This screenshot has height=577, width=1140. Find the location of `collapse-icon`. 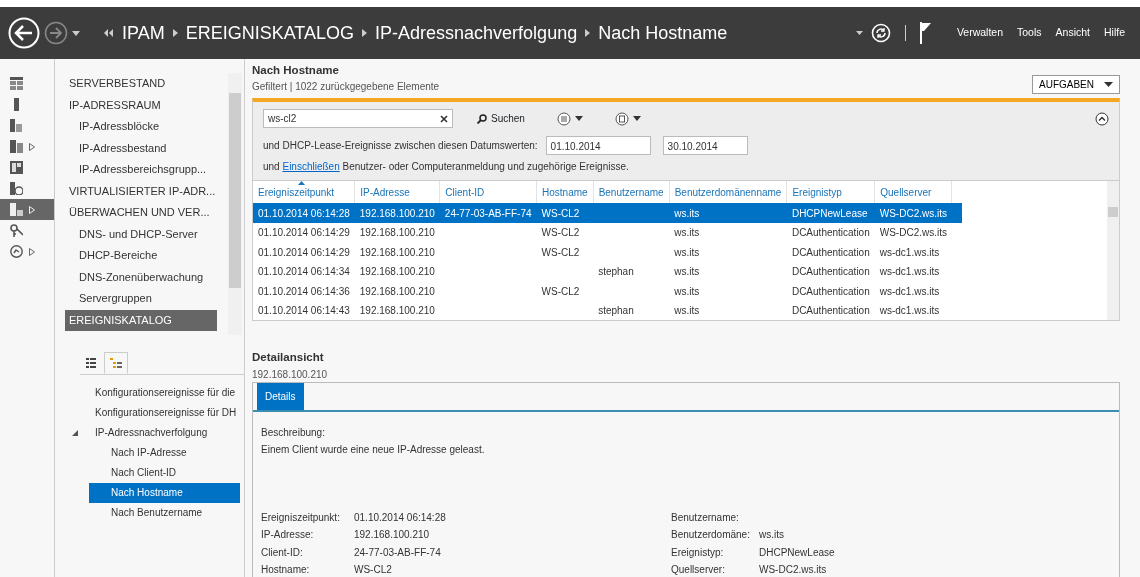

collapse-icon is located at coordinates (1102, 118).